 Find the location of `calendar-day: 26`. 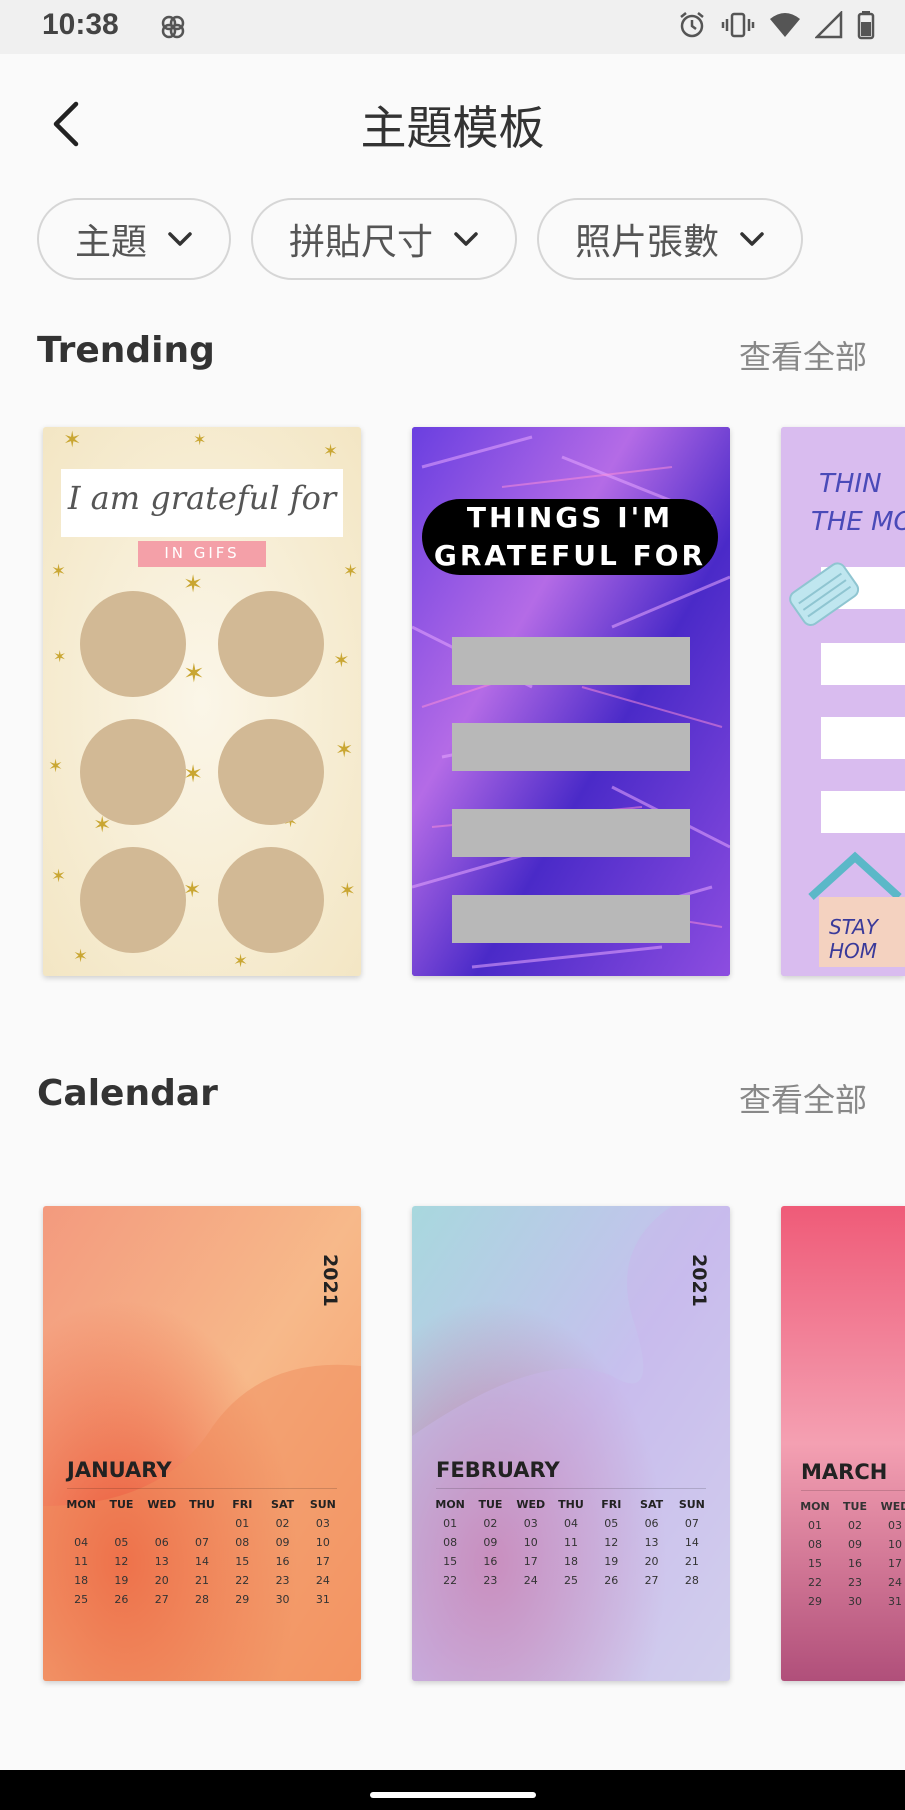

calendar-day: 26 is located at coordinates (611, 1580).